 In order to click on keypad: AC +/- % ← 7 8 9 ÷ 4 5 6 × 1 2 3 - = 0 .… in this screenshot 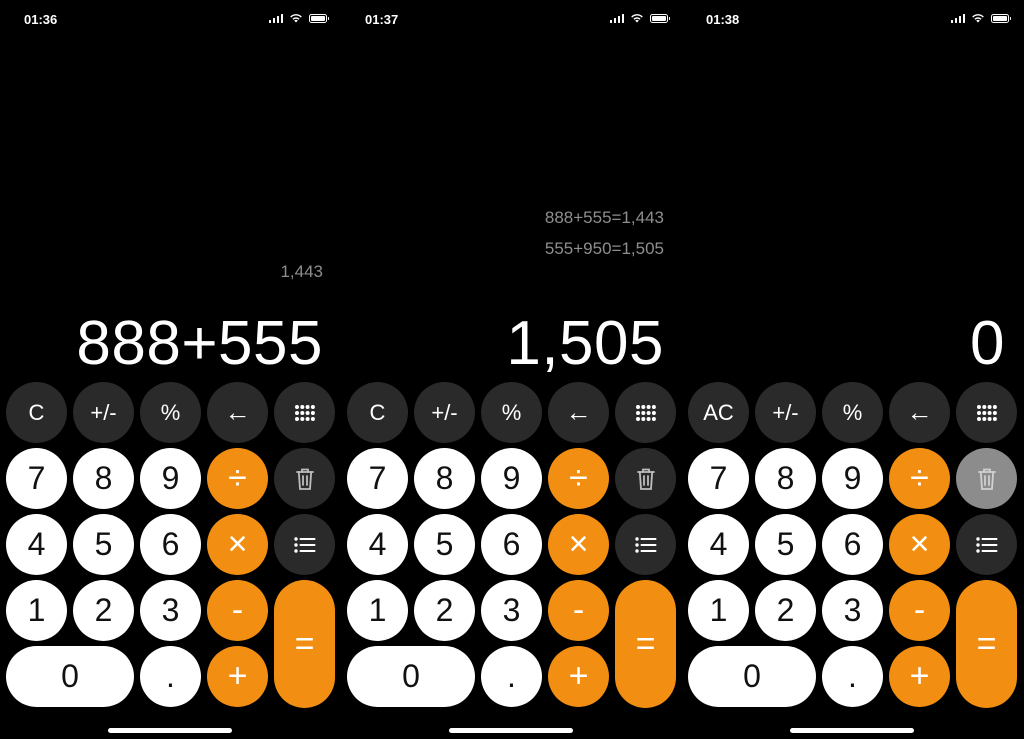, I will do `click(852, 545)`.